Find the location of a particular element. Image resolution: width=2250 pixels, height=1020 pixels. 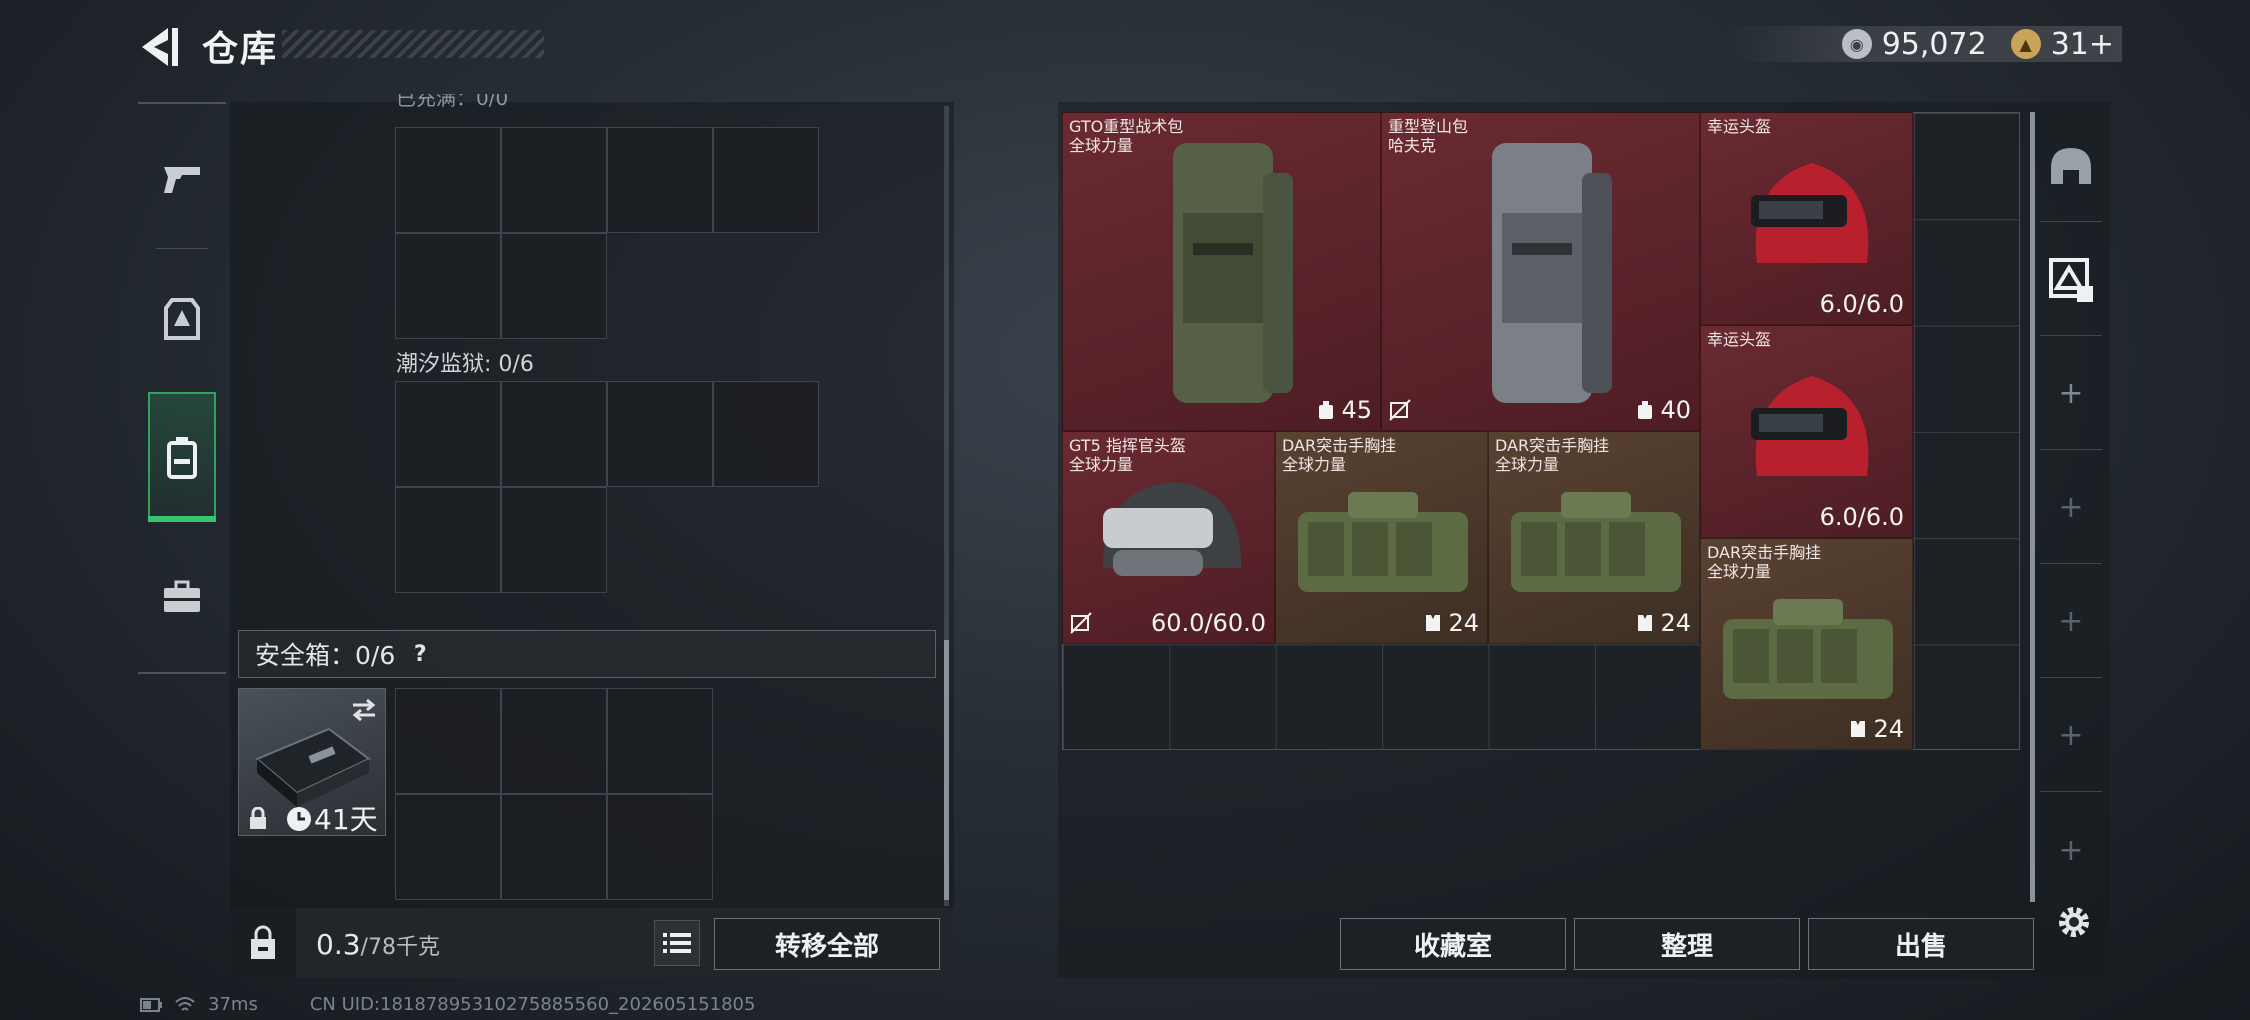

back-arrow-icon is located at coordinates (160, 47).